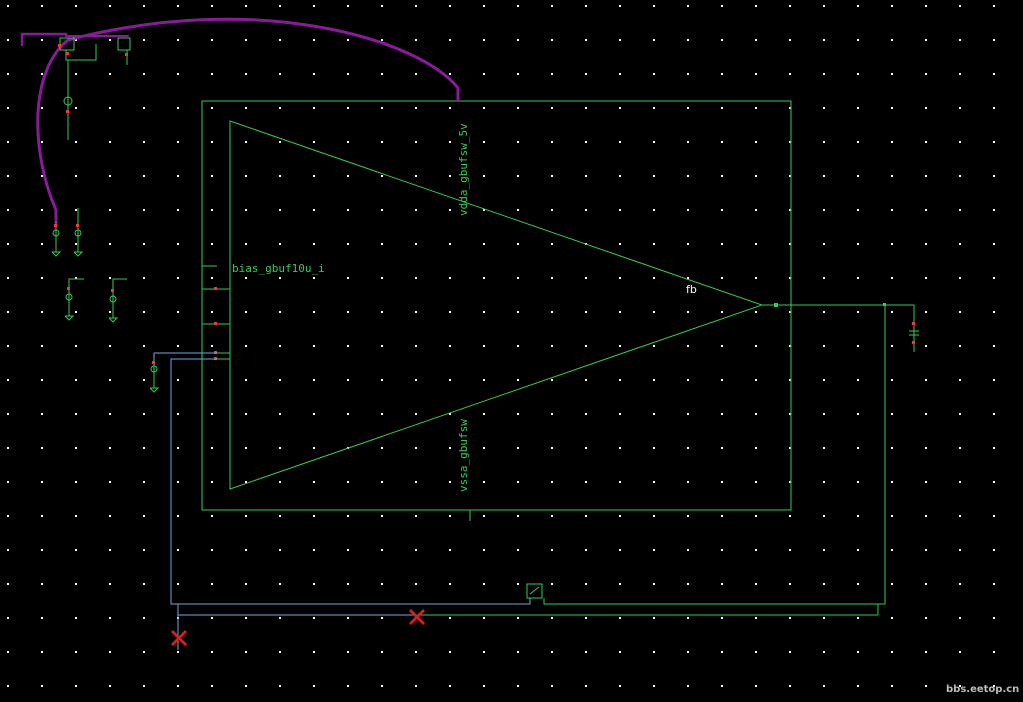  What do you see at coordinates (53, 131) in the screenshot?
I see `highlight-loop` at bounding box center [53, 131].